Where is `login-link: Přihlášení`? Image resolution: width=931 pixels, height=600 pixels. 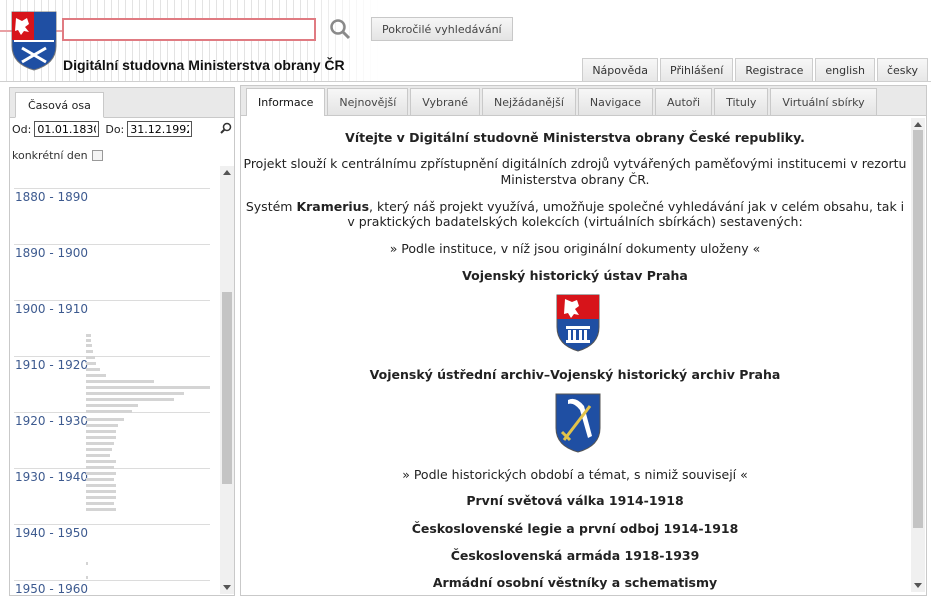
login-link: Přihlášení is located at coordinates (697, 69).